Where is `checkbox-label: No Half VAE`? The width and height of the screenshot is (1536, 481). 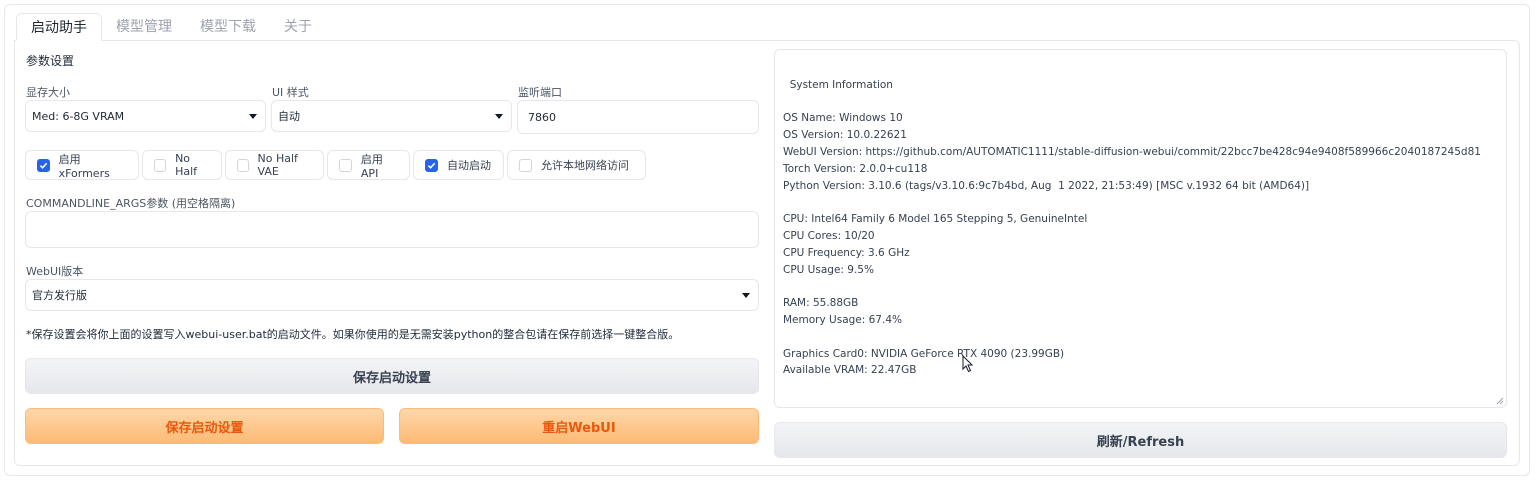 checkbox-label: No Half VAE is located at coordinates (277, 165).